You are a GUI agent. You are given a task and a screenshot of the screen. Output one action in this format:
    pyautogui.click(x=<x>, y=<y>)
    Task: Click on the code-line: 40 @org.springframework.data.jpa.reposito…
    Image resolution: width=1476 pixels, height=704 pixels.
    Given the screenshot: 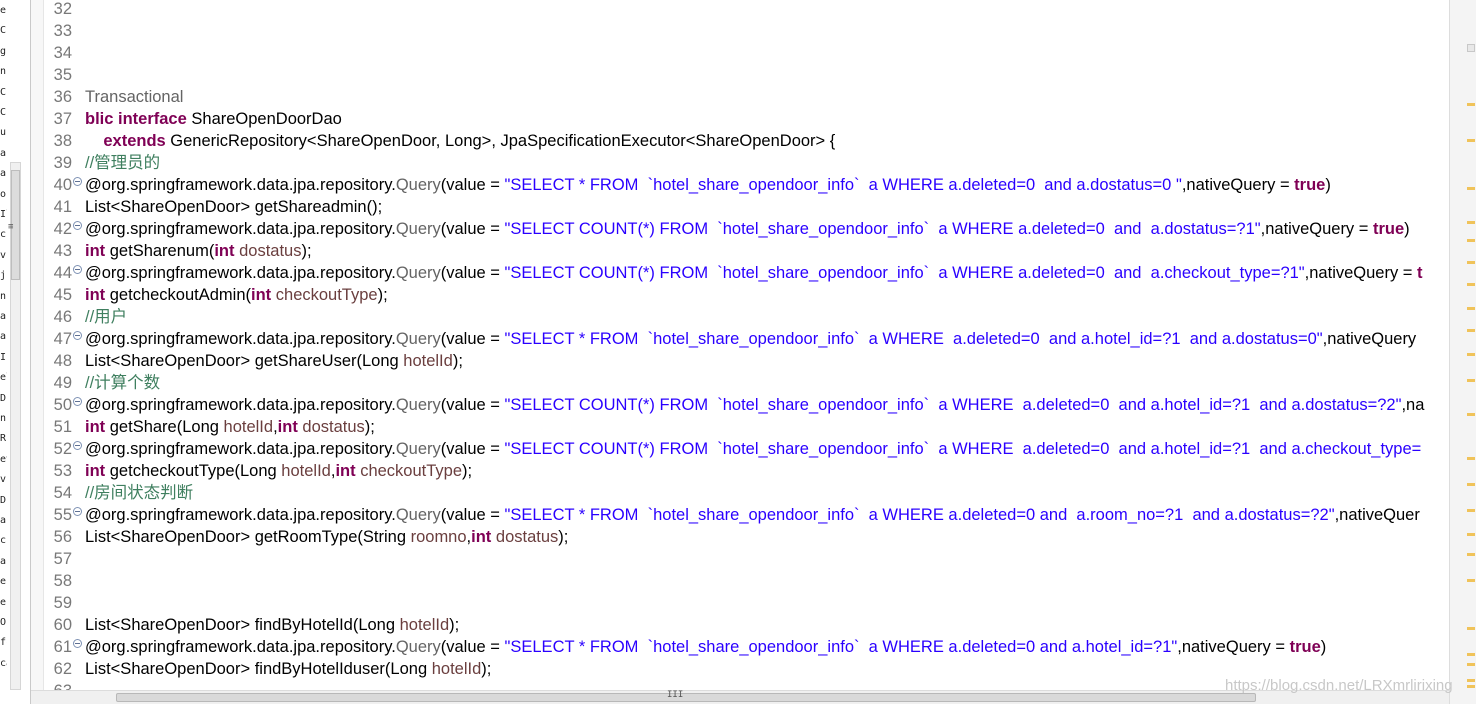 What is the action you would take?
    pyautogui.click(x=746, y=185)
    